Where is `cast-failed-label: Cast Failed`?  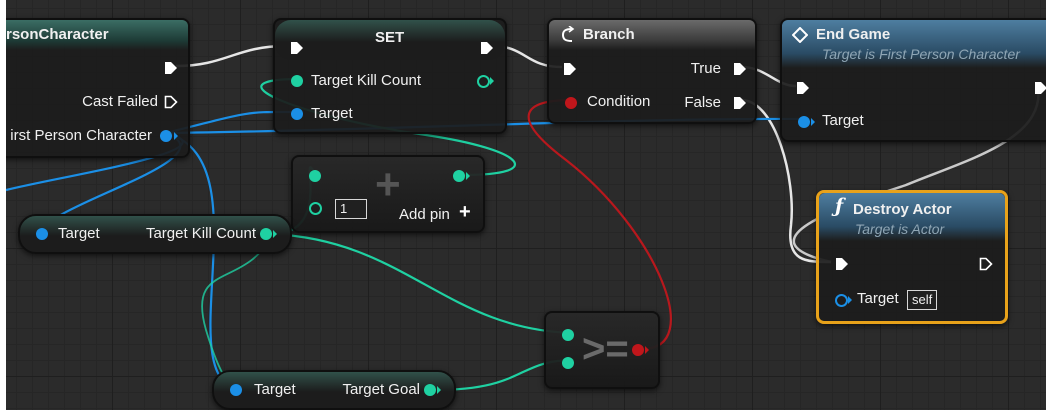 cast-failed-label: Cast Failed is located at coordinates (120, 101).